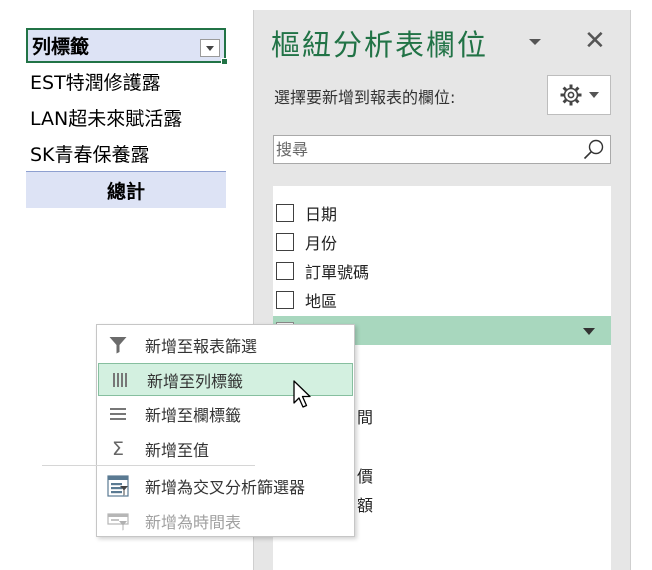 The height and width of the screenshot is (570, 652). What do you see at coordinates (380, 45) in the screenshot?
I see `pane-title: 樞紐分析表欄位` at bounding box center [380, 45].